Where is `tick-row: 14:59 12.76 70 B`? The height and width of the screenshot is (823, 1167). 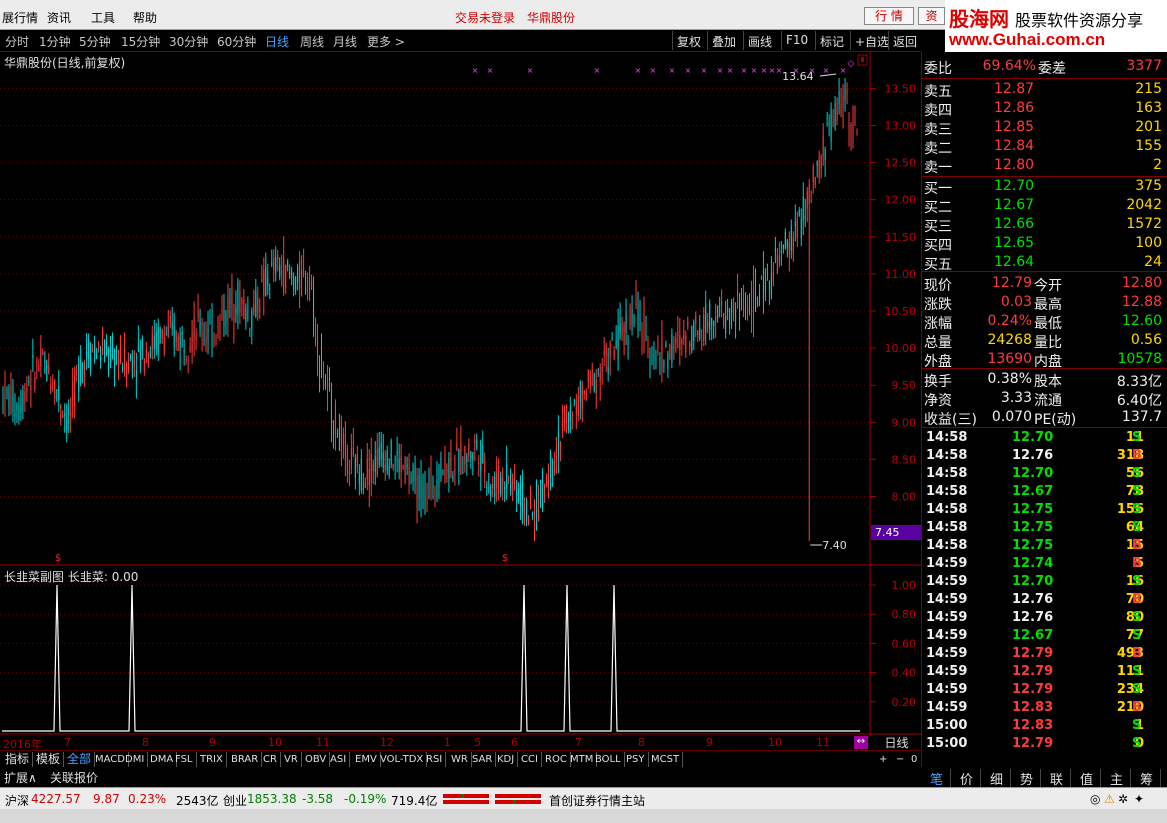
tick-row: 14:59 12.76 70 B is located at coordinates (1044, 601).